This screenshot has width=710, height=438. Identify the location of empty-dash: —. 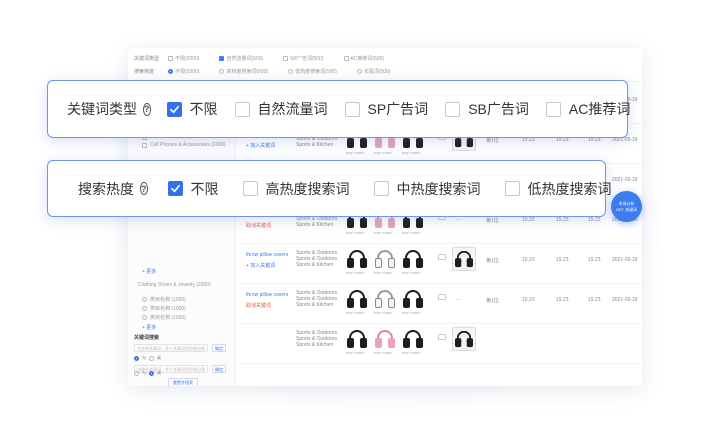
(458, 300).